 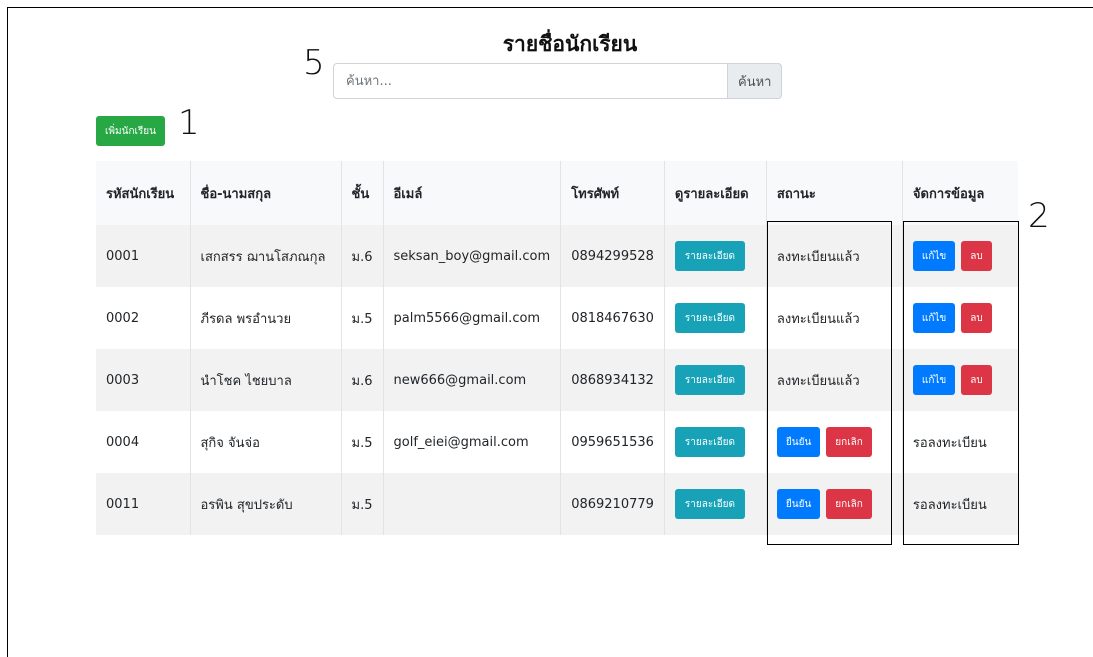 What do you see at coordinates (1039, 216) in the screenshot?
I see `annotation-2: 2` at bounding box center [1039, 216].